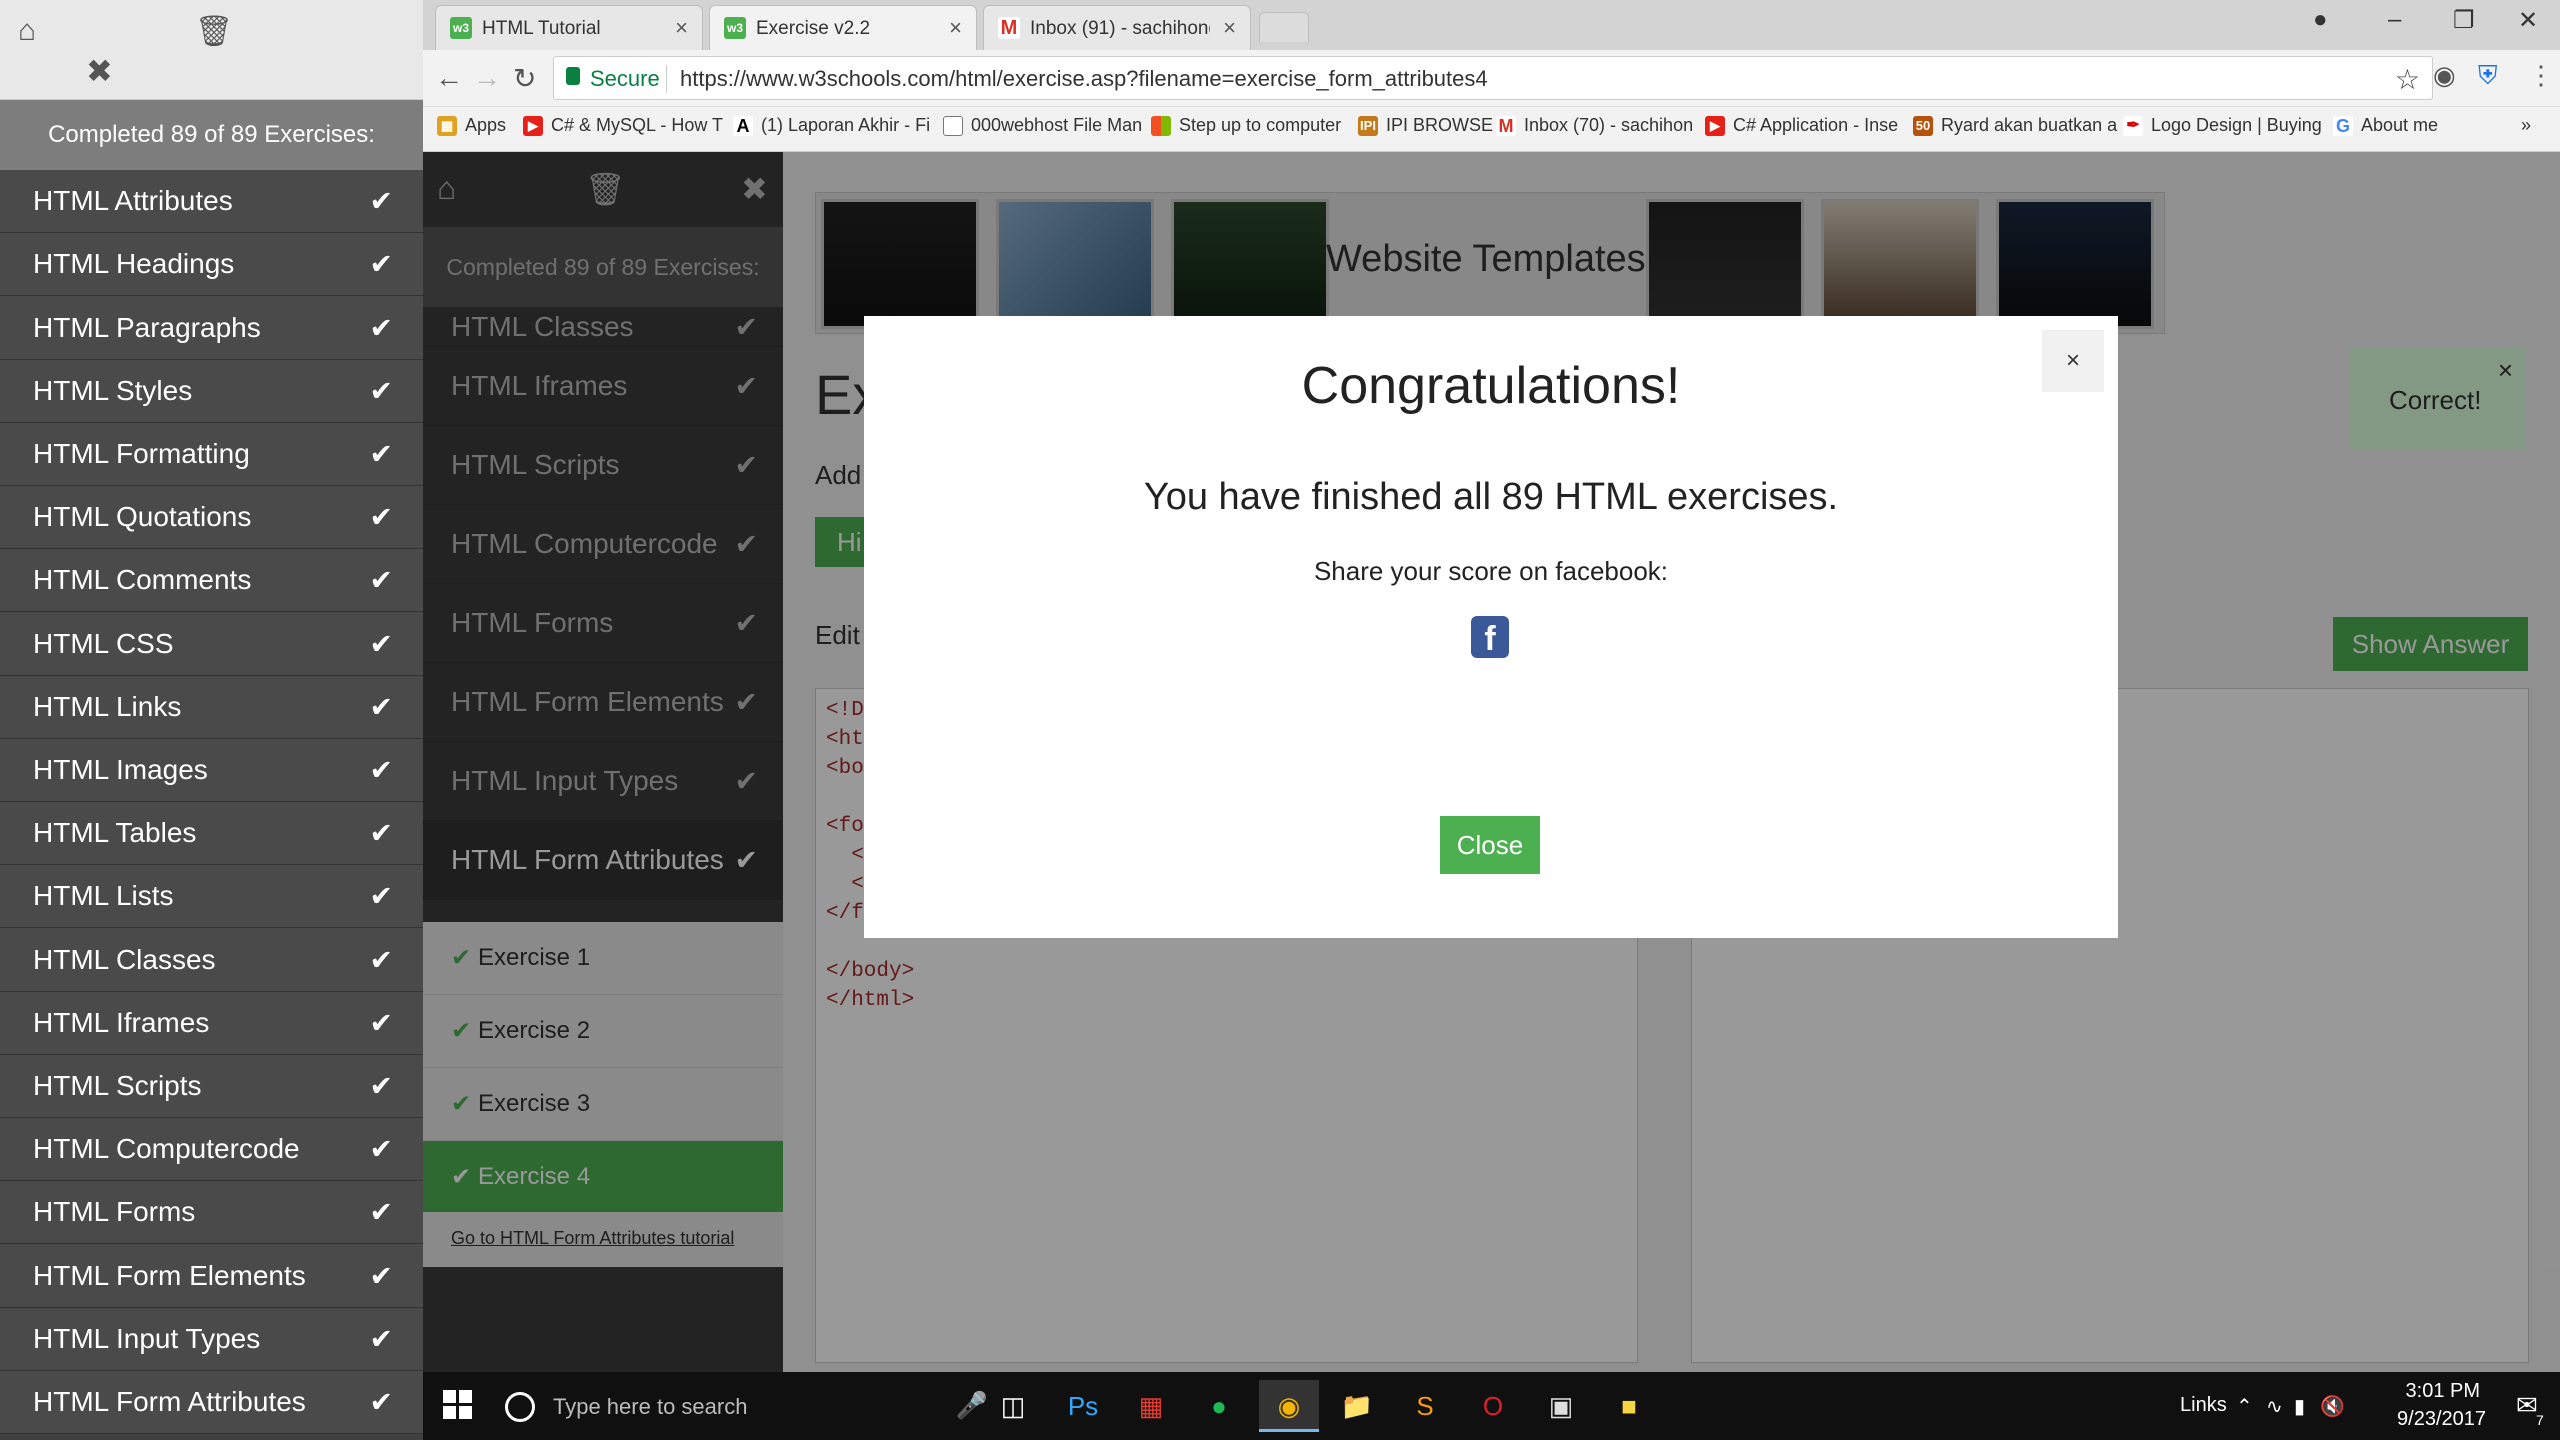 The height and width of the screenshot is (1440, 2560). Describe the element at coordinates (2464, 20) in the screenshot. I see `restore-icon: ❐` at that location.